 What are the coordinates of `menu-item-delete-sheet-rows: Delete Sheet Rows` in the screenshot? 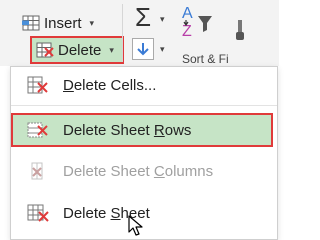 It's located at (142, 130).